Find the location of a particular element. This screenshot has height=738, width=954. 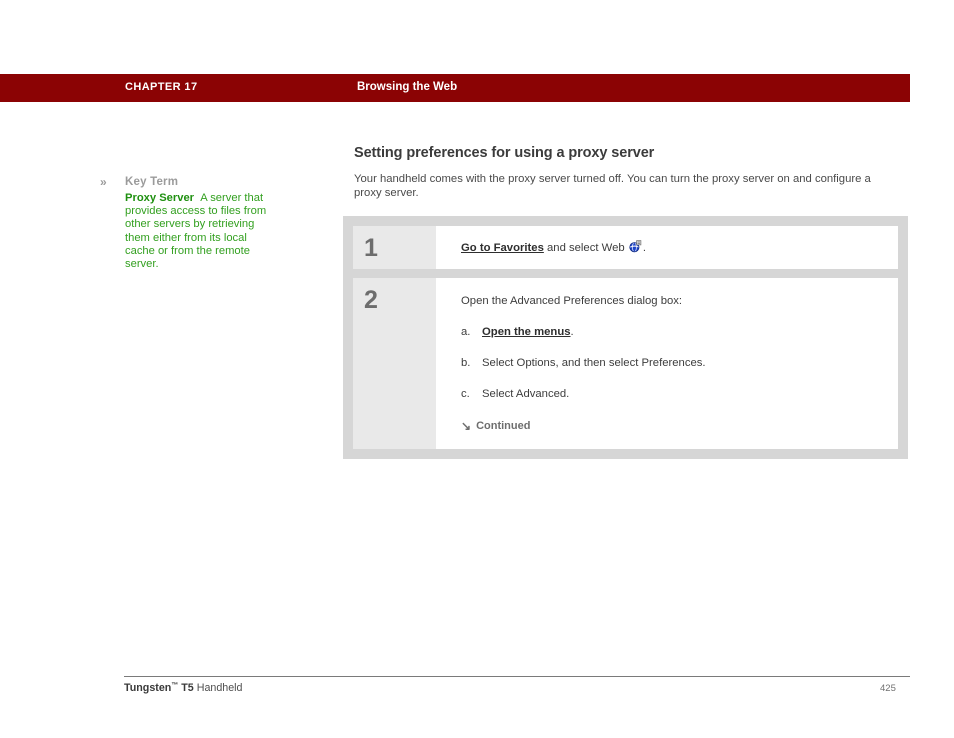

substep-item-a: a. Open the menus. is located at coordinates (672, 332).